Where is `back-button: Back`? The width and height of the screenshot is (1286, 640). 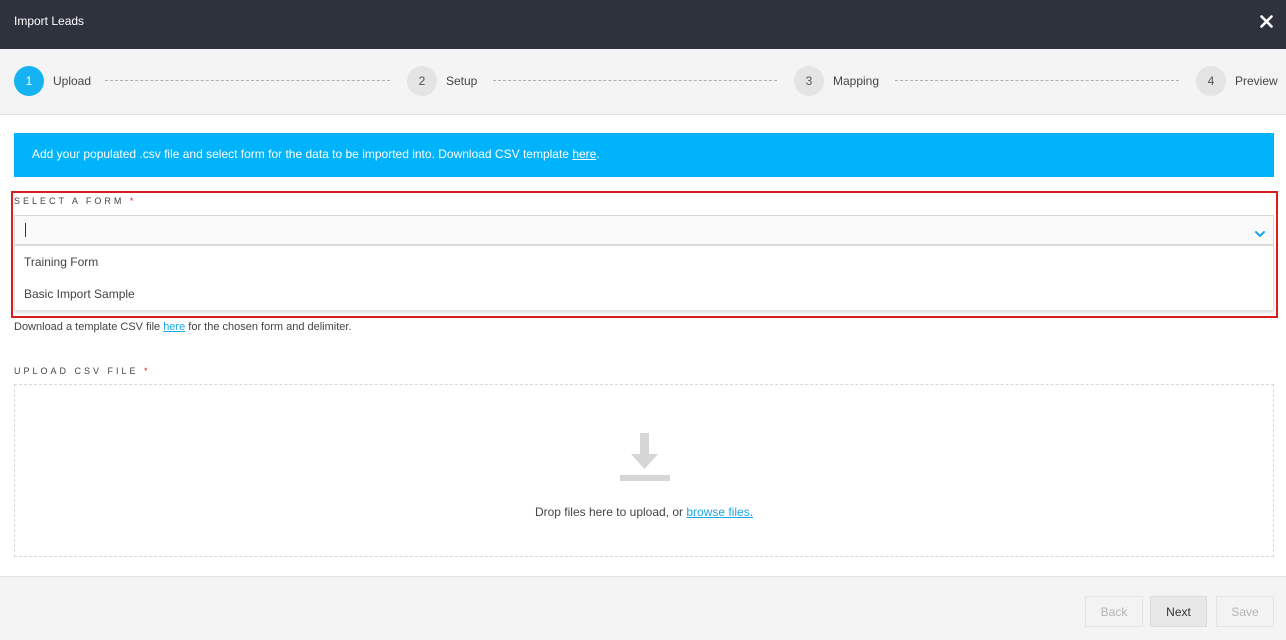 back-button: Back is located at coordinates (1114, 611).